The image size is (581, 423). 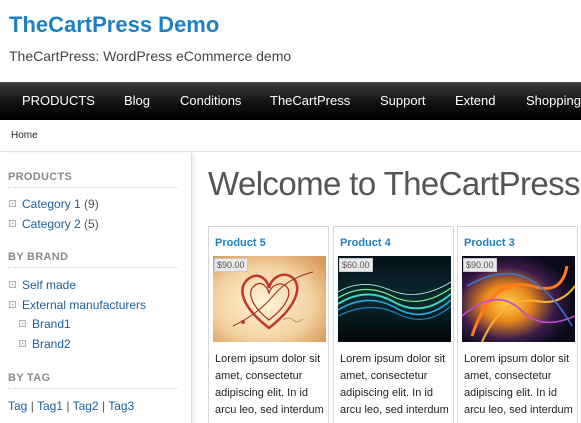 I want to click on tag-link: Tag, so click(x=17, y=406).